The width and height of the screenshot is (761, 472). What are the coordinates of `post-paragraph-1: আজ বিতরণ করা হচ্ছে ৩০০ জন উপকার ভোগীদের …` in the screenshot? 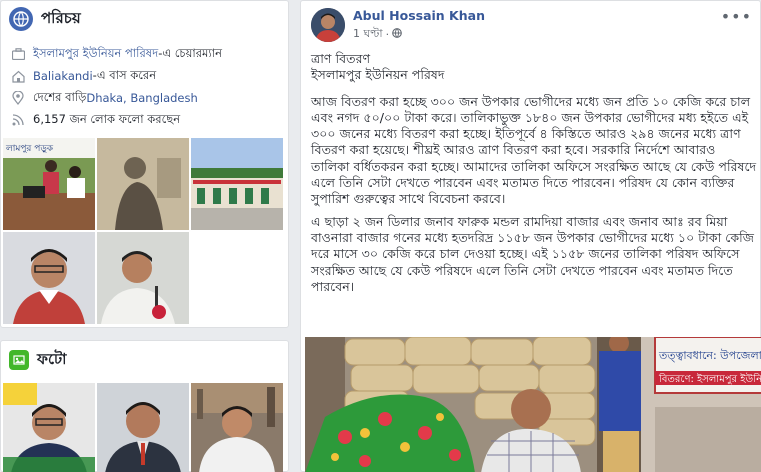 It's located at (534, 150).